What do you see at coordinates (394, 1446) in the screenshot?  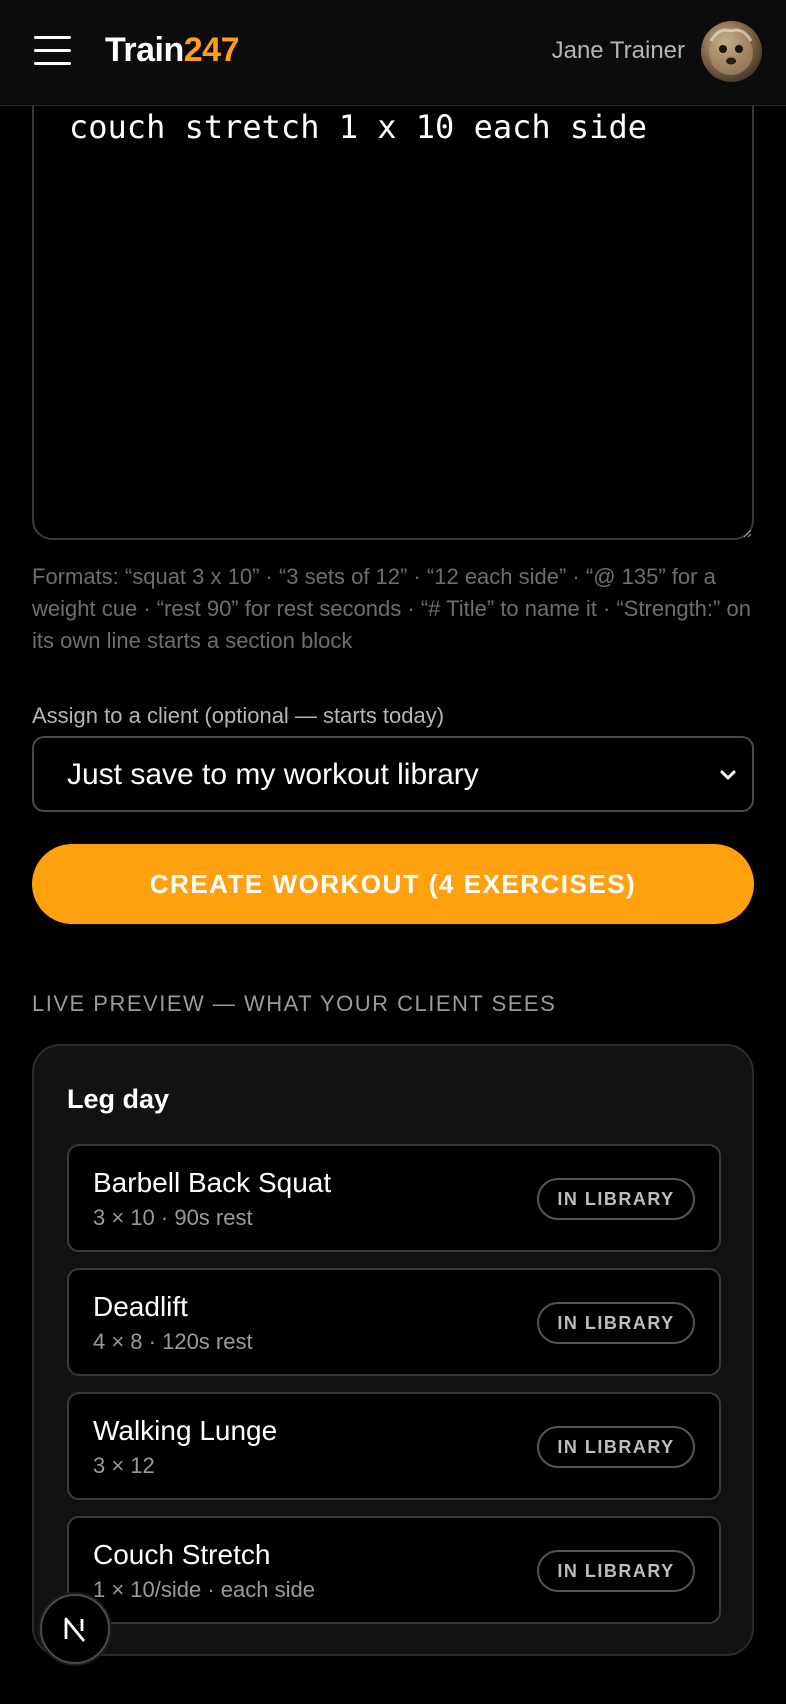 I see `exercise-item: Walking Lunge 3 × 12 IN LIBRARY` at bounding box center [394, 1446].